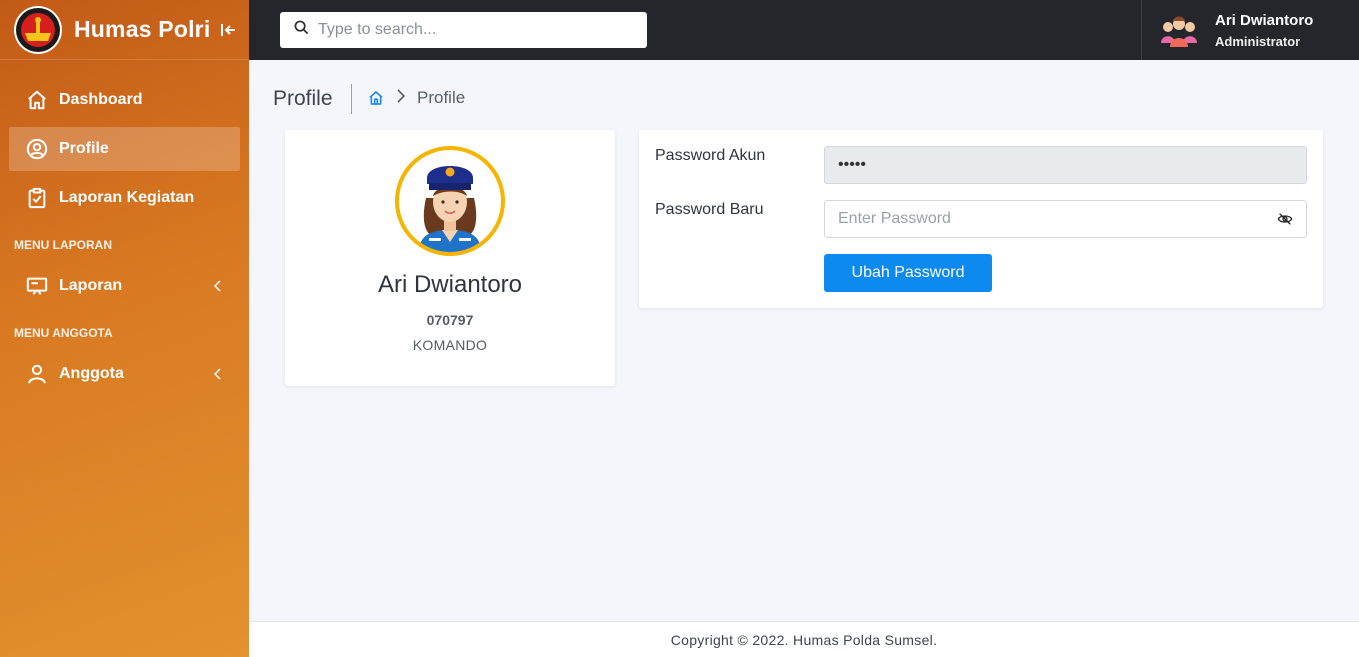  Describe the element at coordinates (710, 155) in the screenshot. I see `current-password-label: Password Akun` at that location.